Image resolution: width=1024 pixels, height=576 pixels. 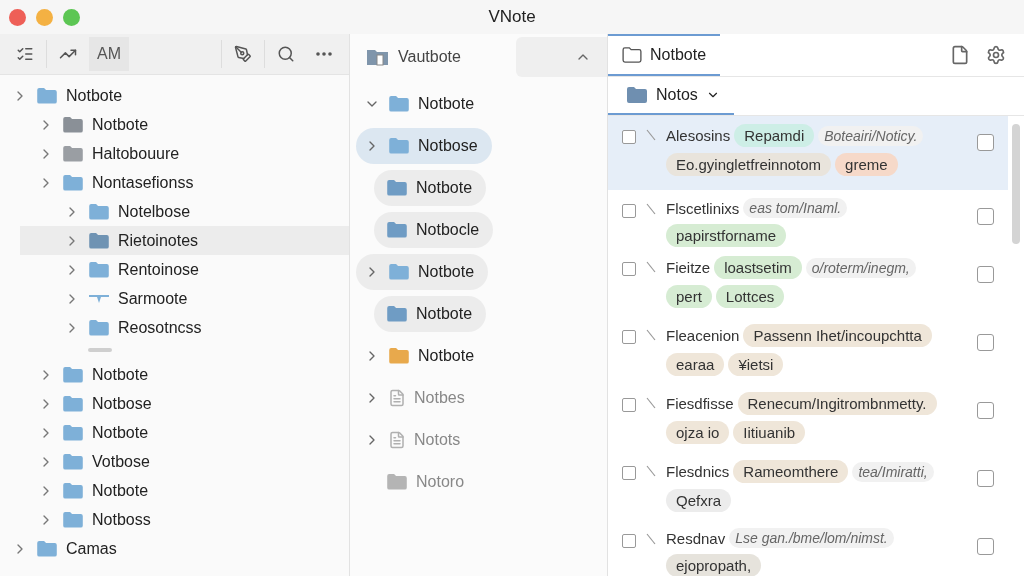 What do you see at coordinates (136, 153) in the screenshot?
I see `tree-label: Haltobouure` at bounding box center [136, 153].